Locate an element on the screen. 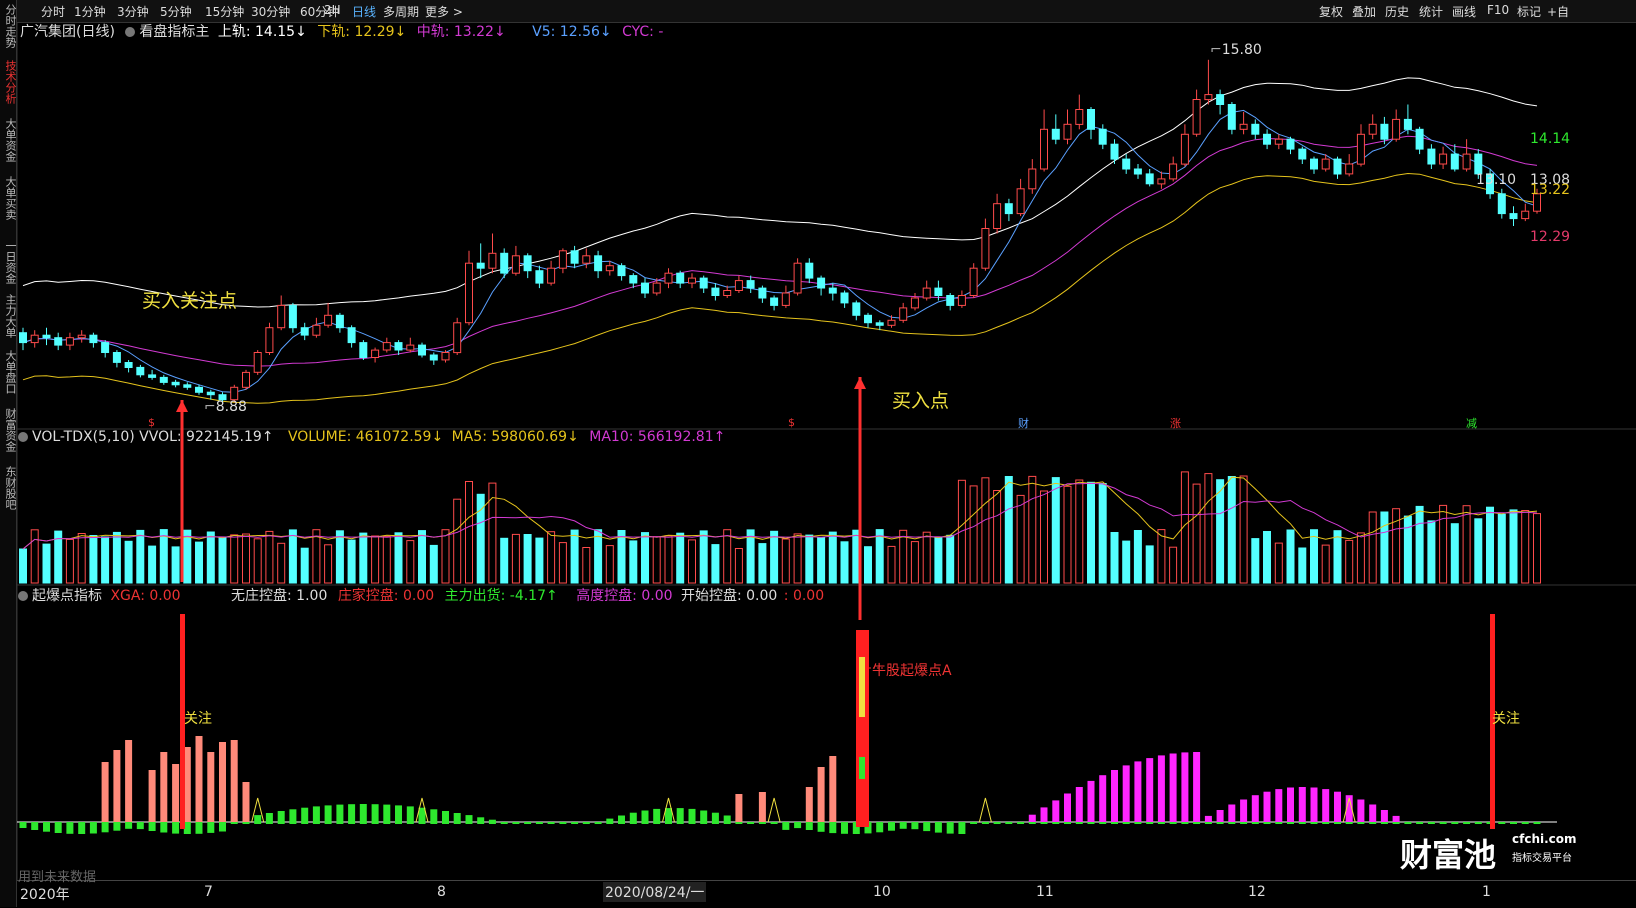 The width and height of the screenshot is (1636, 908). month-label: 8 is located at coordinates (441, 892).